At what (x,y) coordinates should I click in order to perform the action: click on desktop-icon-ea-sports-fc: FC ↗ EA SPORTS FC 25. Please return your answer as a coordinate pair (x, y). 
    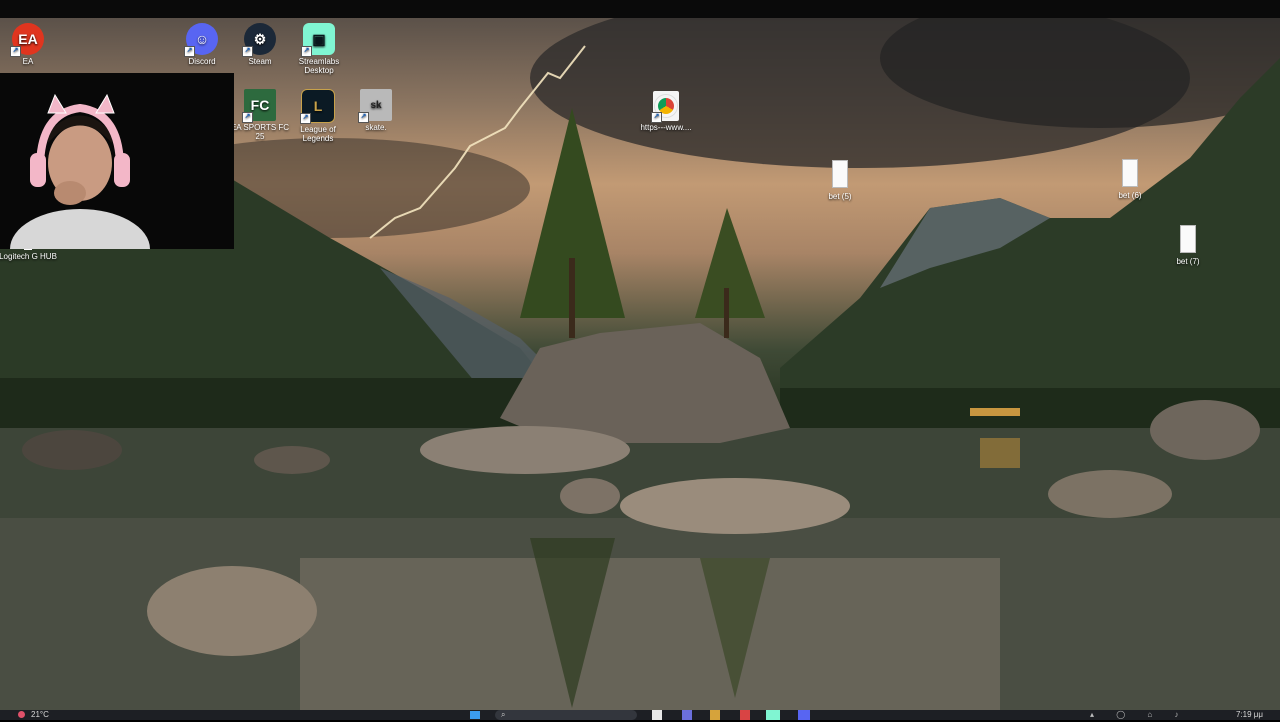
    Looking at the image, I should click on (260, 115).